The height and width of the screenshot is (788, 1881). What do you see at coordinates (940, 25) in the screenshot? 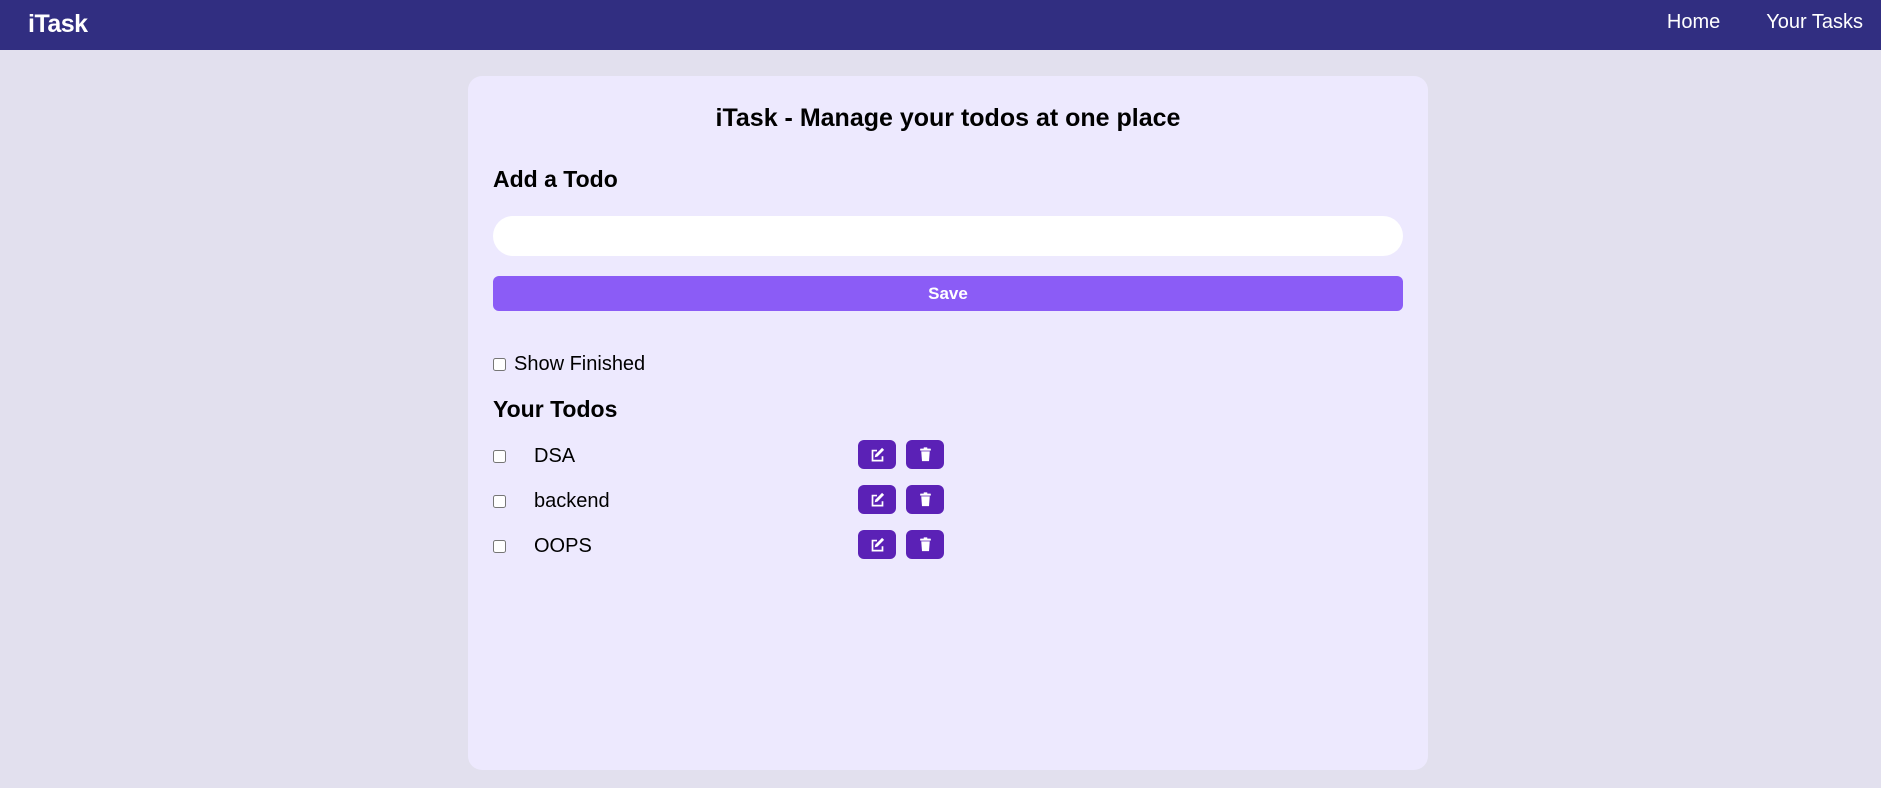
I see `navbar: iTask Home Your Tasks` at bounding box center [940, 25].